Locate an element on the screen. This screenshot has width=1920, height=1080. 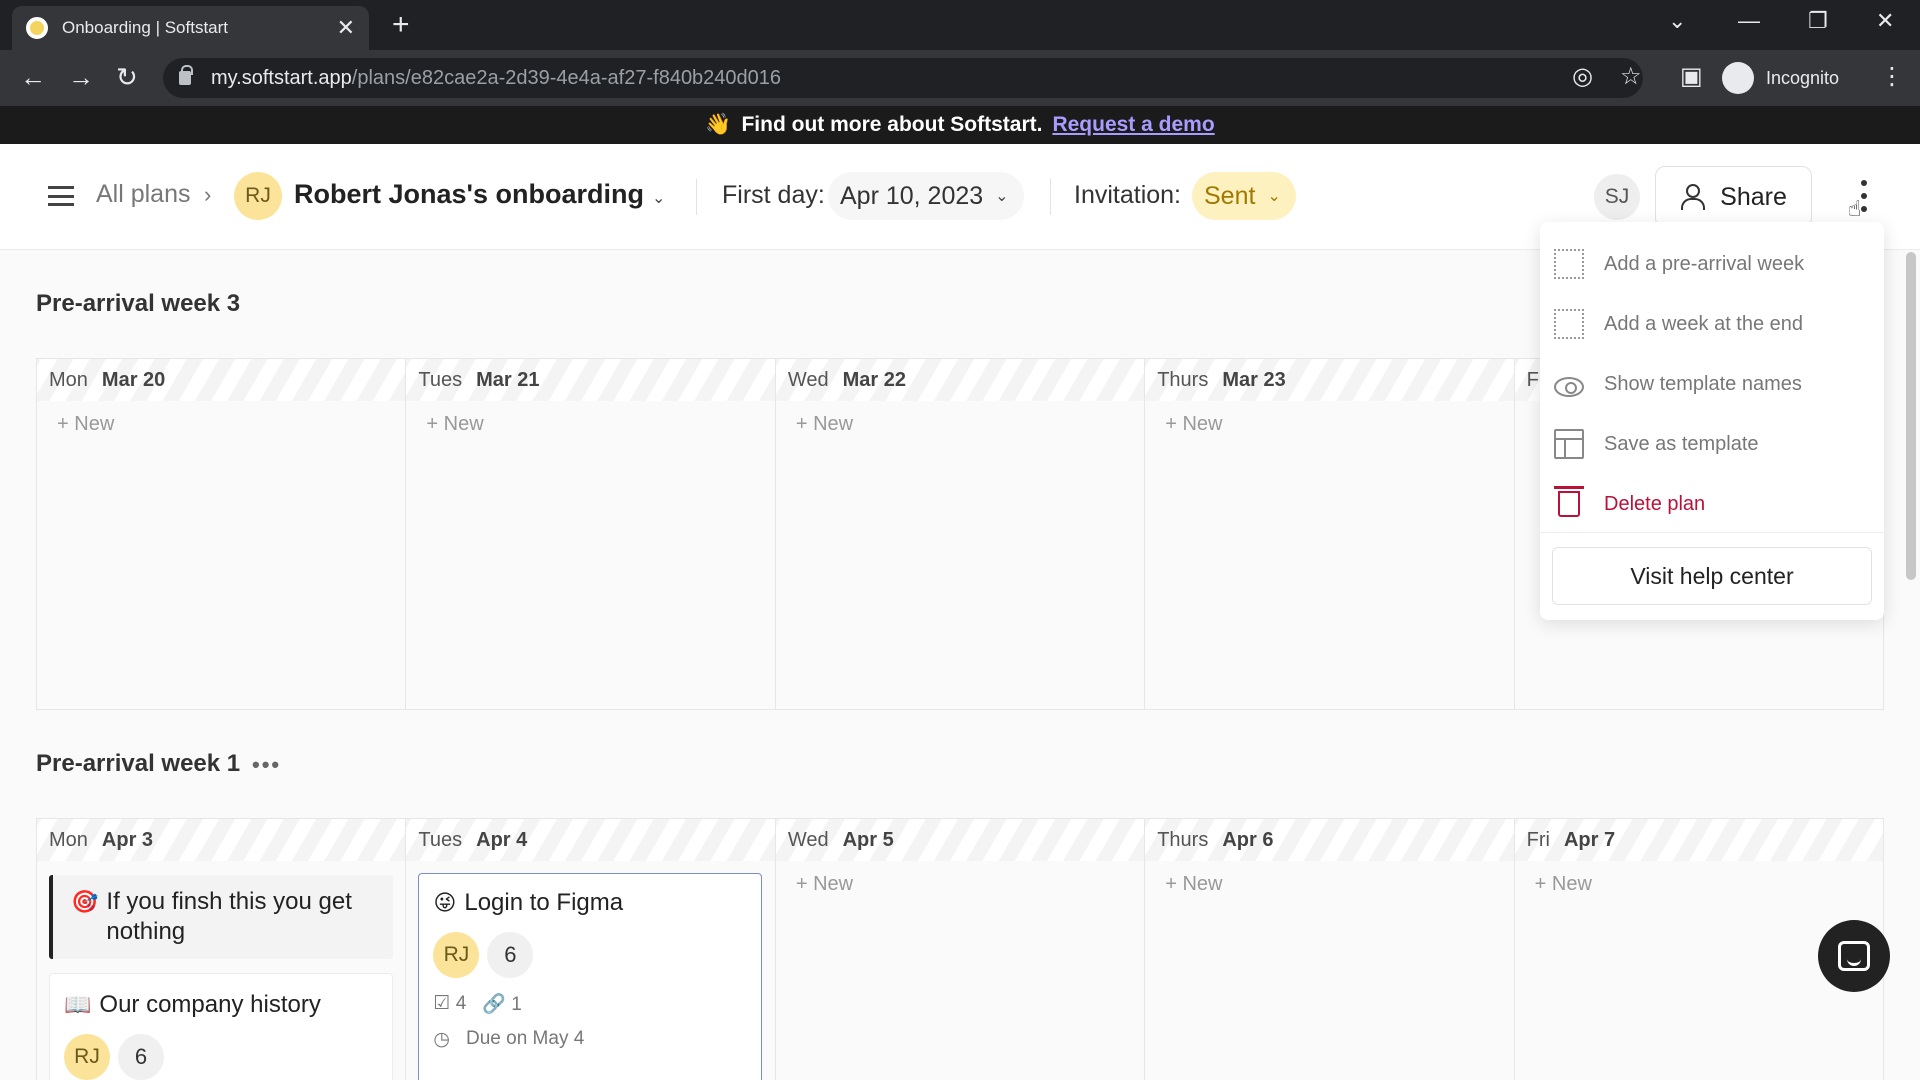
due-date-text: Due on May 4 is located at coordinates (525, 1038).